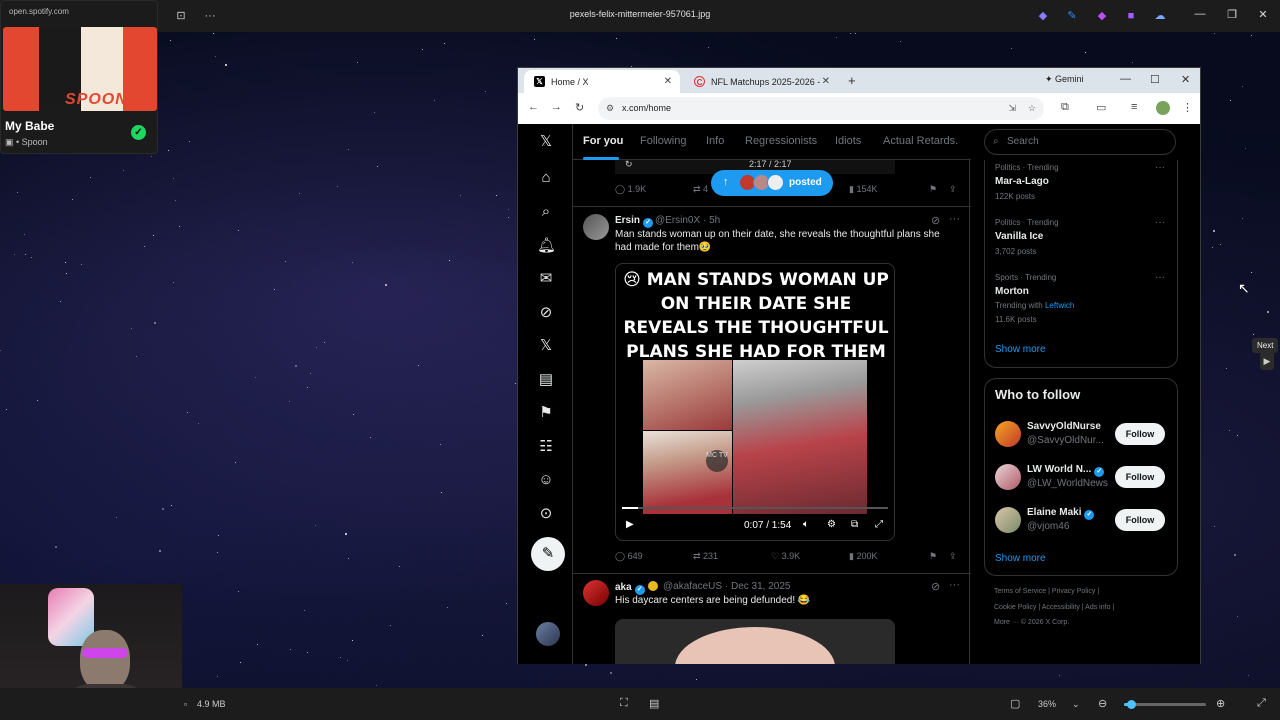  I want to click on tab-info: Info, so click(715, 141).